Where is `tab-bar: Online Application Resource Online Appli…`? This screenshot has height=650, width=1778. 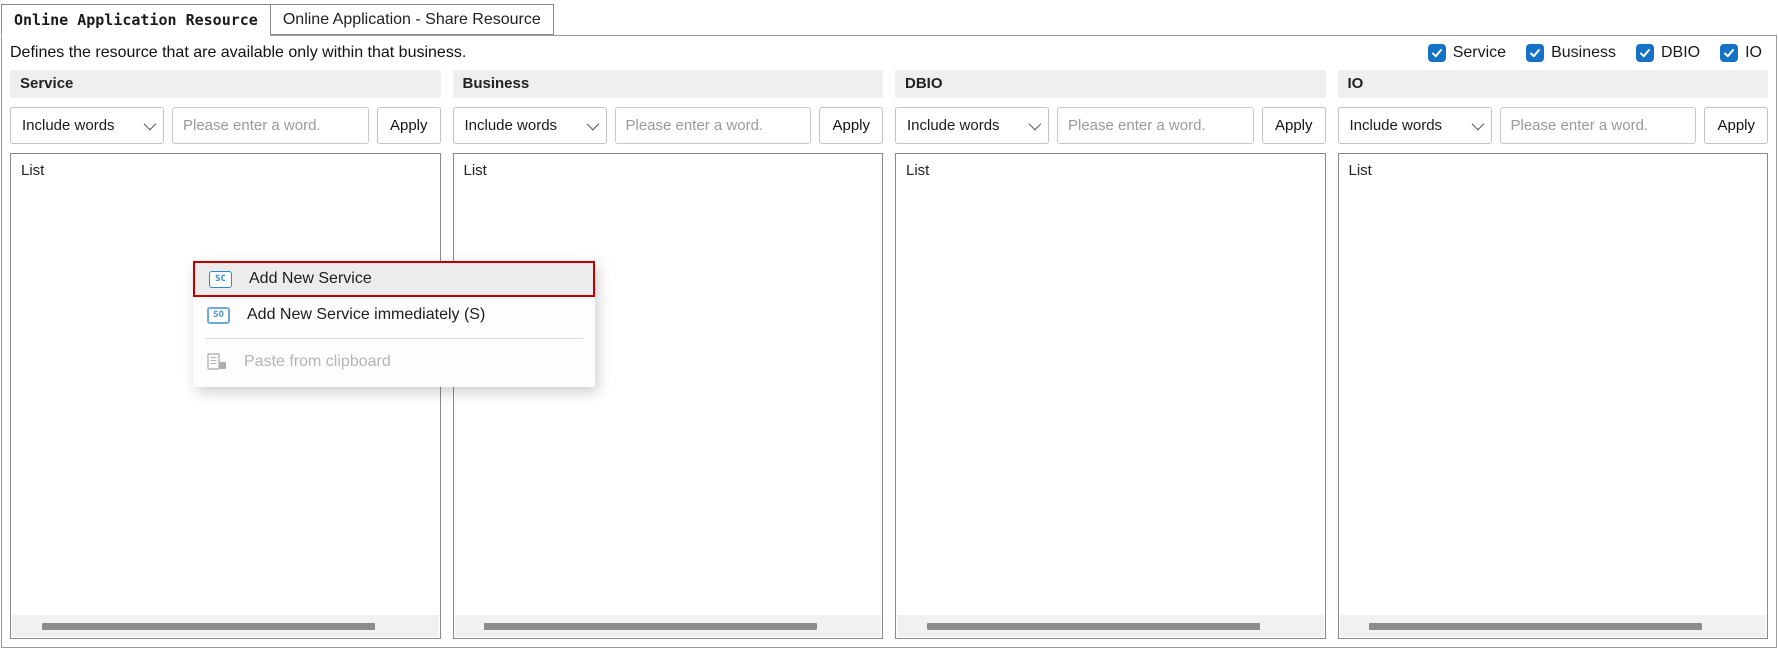 tab-bar: Online Application Resource Online Appli… is located at coordinates (889, 20).